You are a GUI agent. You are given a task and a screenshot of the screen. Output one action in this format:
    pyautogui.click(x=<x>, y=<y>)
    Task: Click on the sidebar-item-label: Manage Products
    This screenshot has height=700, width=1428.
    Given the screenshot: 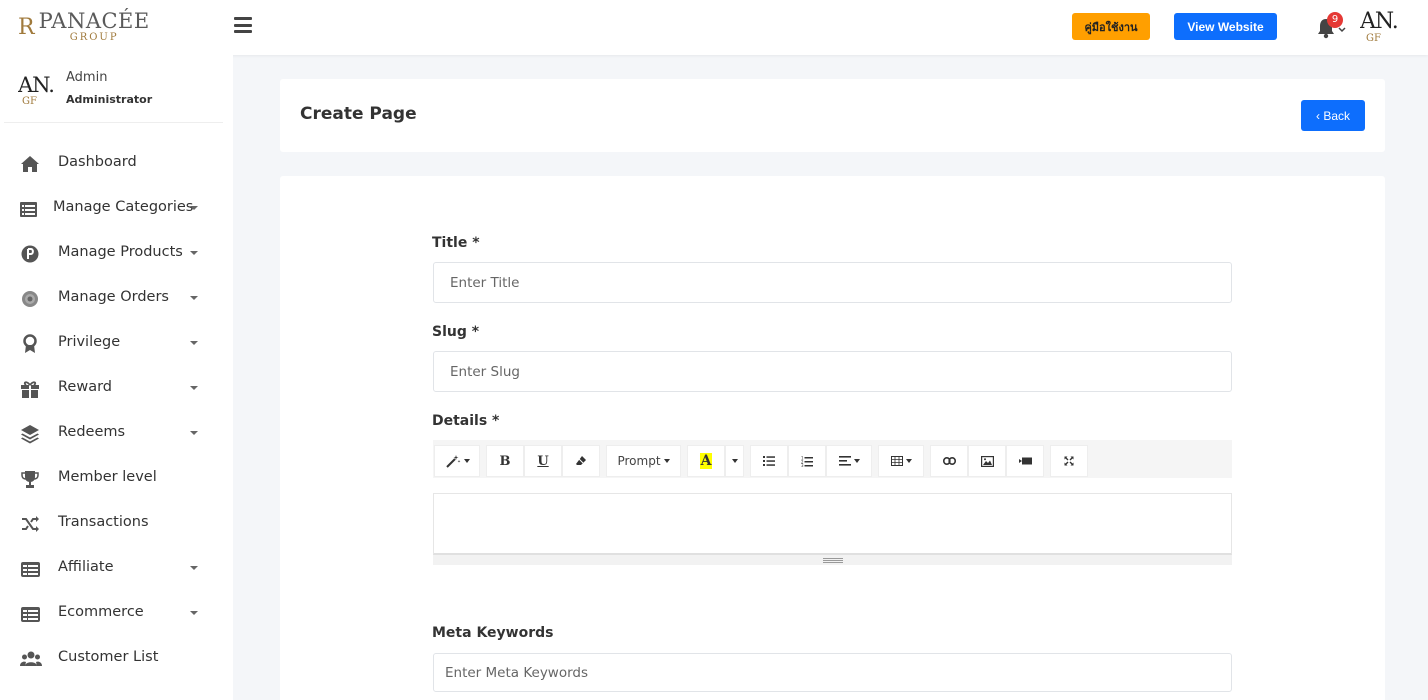 What is the action you would take?
    pyautogui.click(x=120, y=252)
    